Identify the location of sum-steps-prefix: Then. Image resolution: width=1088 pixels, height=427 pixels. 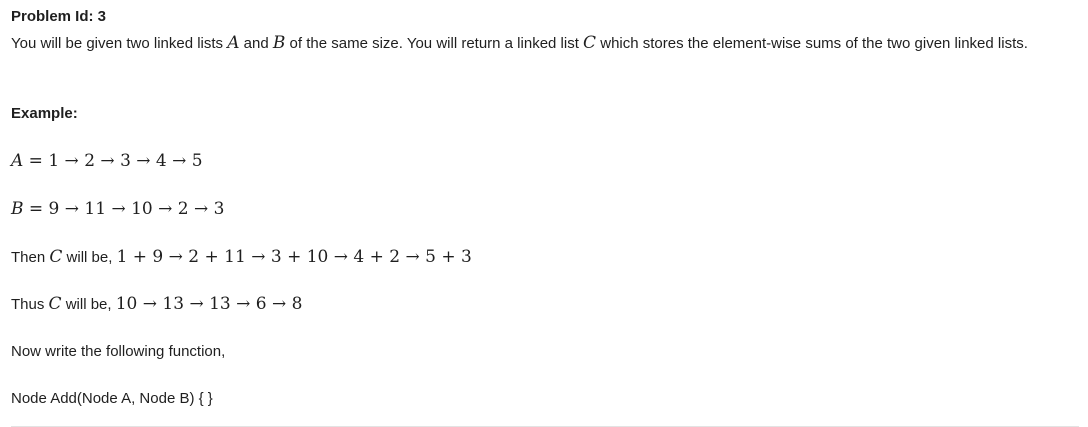
(30, 257).